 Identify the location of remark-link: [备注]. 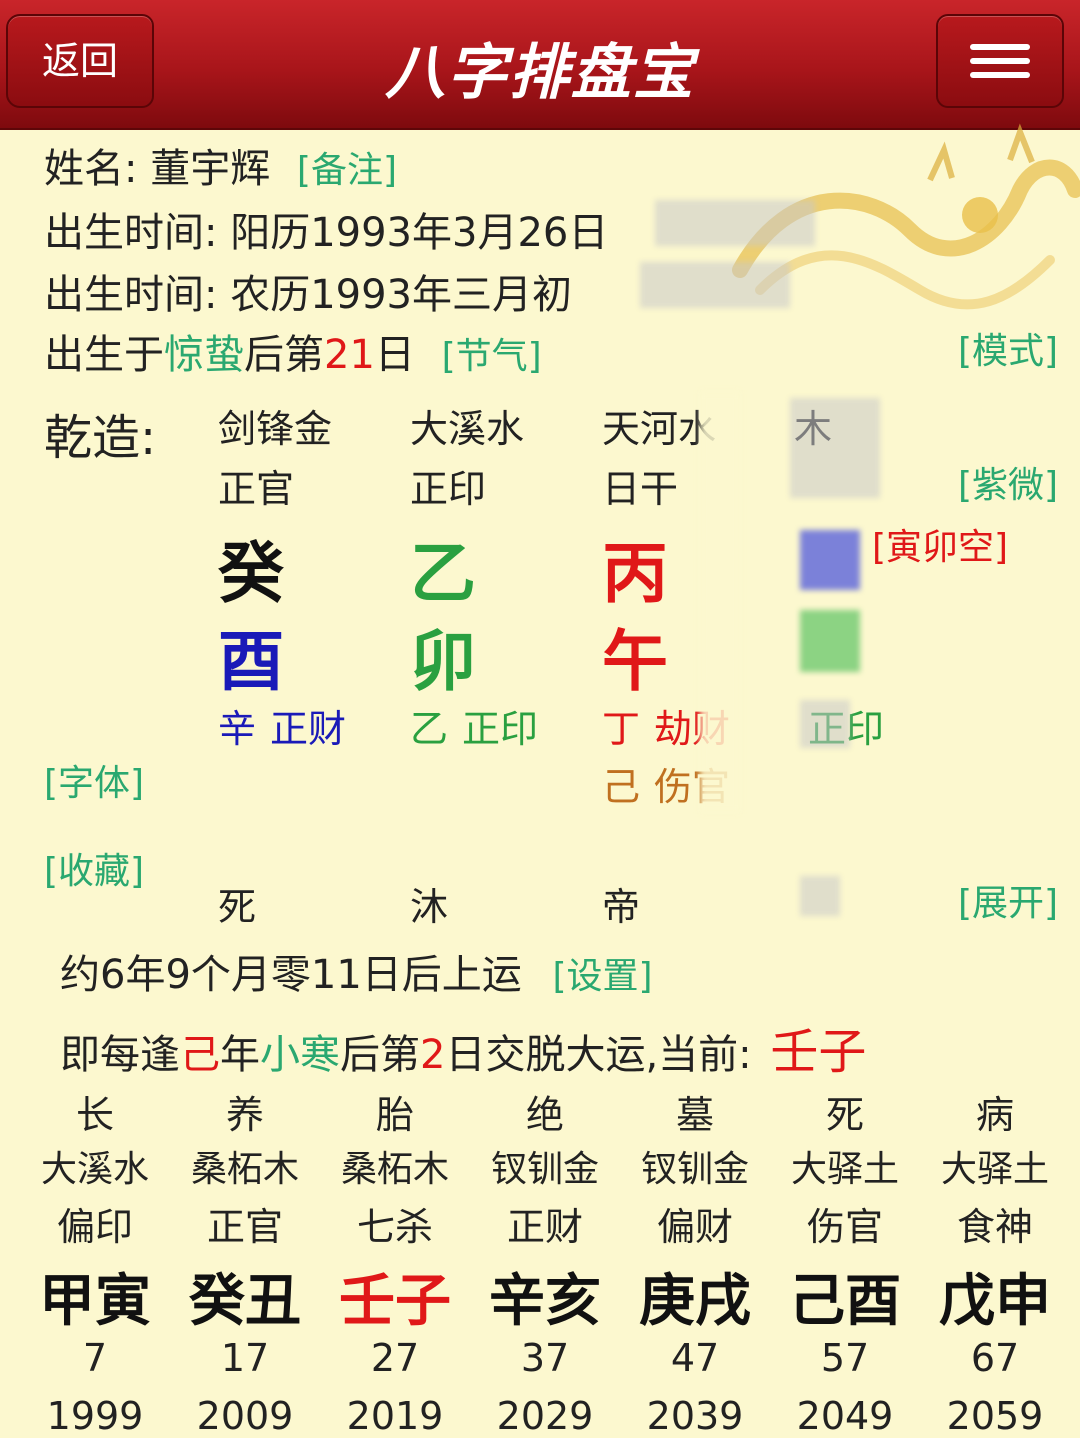
(347, 170).